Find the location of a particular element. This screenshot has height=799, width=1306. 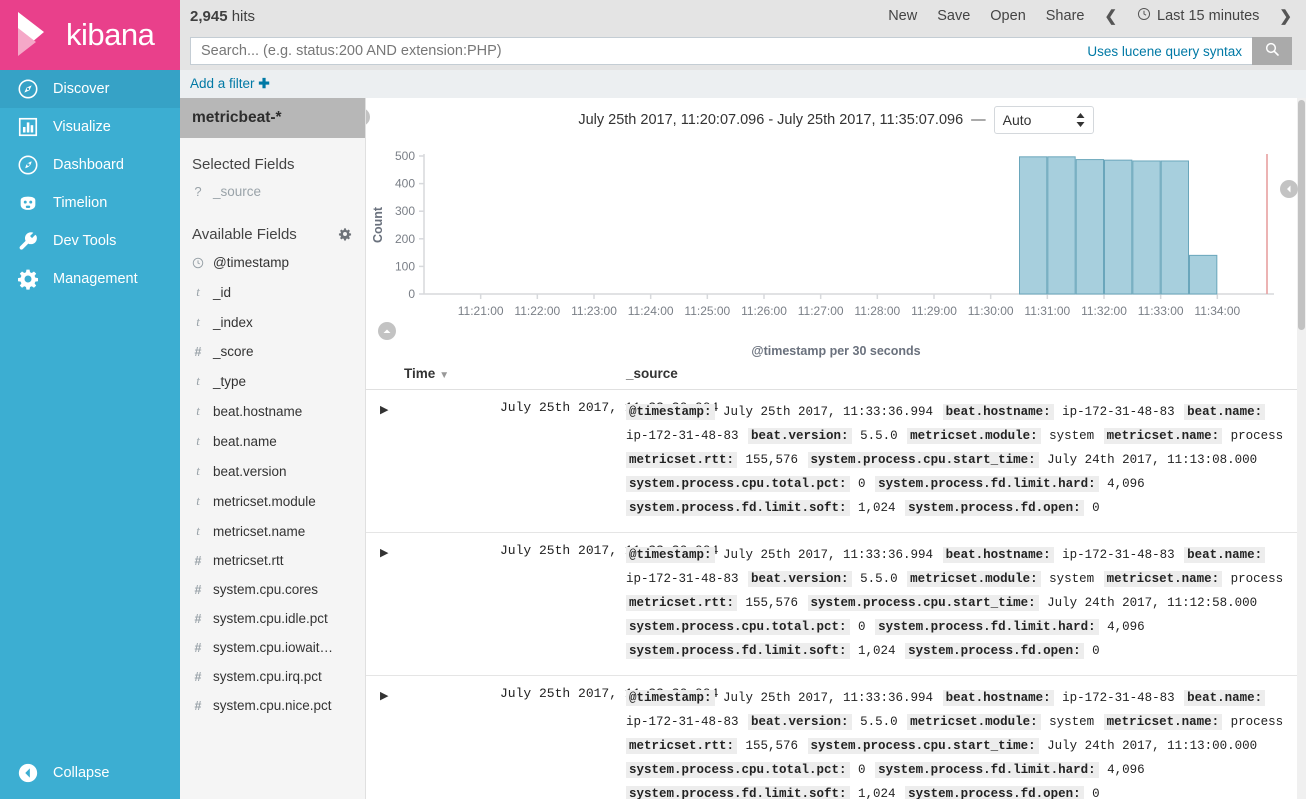

collapse-chart-up-chevron-up-circle-icon is located at coordinates (387, 331).